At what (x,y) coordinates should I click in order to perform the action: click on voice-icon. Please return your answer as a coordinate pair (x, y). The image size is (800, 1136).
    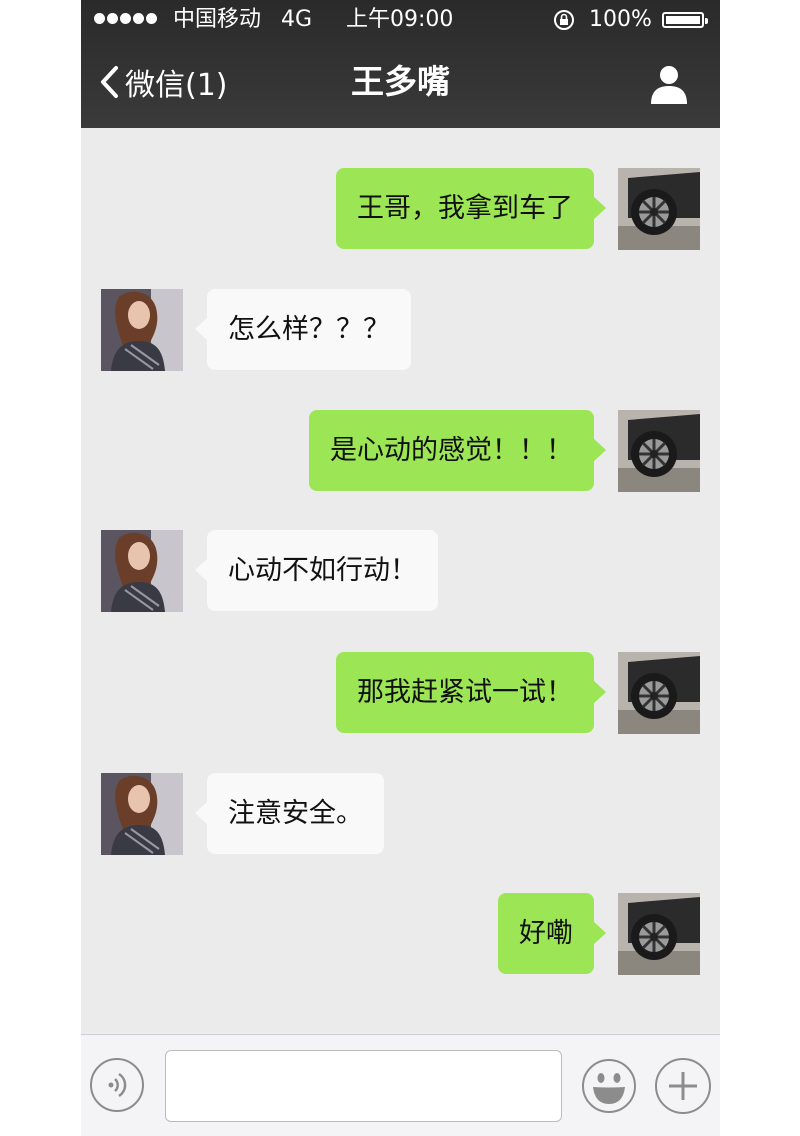
    Looking at the image, I should click on (117, 1085).